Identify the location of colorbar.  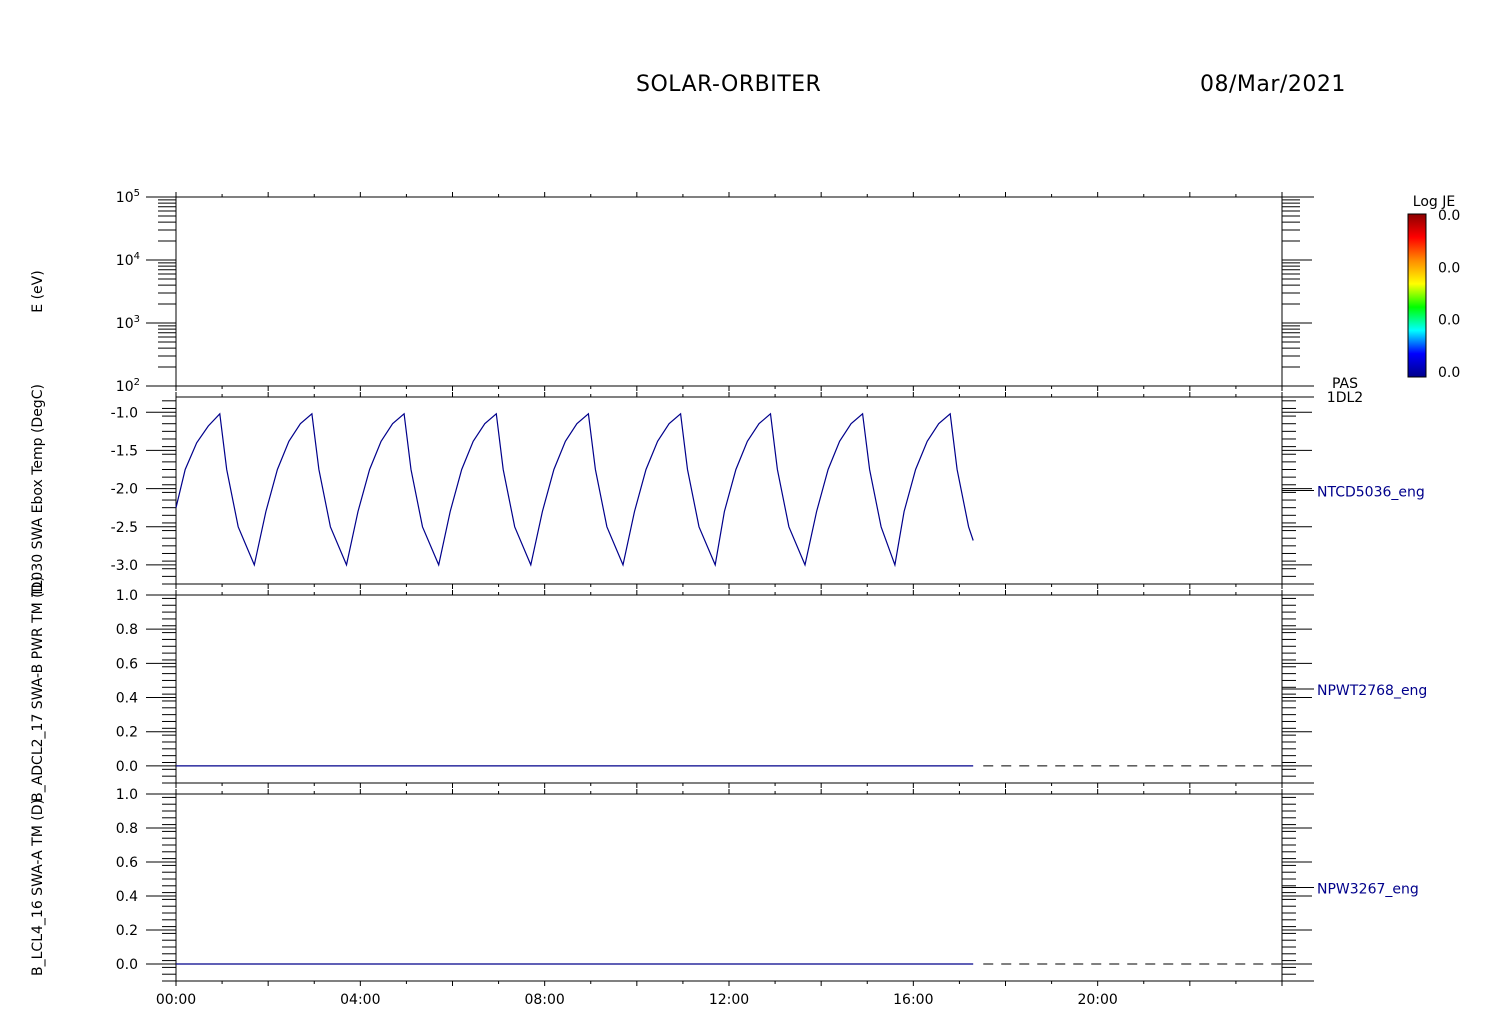
(1417, 295).